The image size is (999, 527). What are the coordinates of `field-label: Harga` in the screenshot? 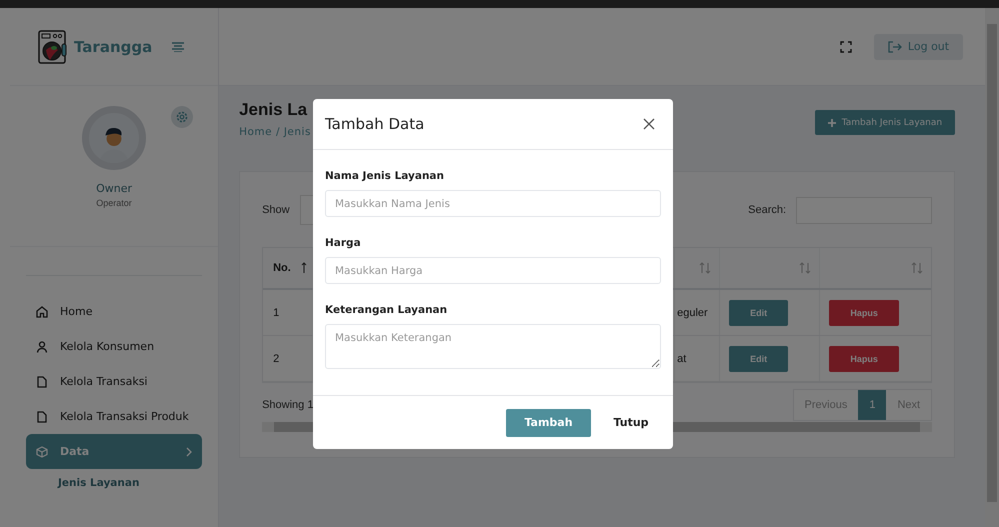 It's located at (343, 243).